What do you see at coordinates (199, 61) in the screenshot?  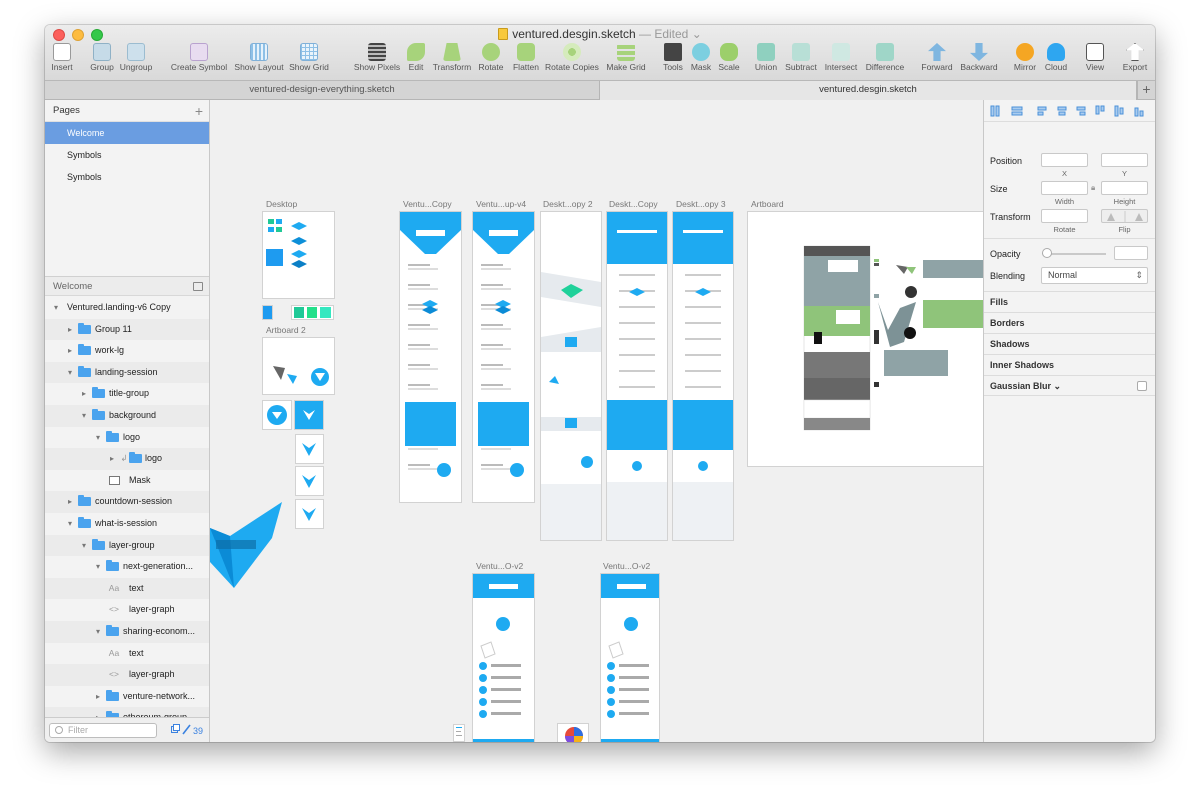 I see `create-symbol-button: Create Symbol` at bounding box center [199, 61].